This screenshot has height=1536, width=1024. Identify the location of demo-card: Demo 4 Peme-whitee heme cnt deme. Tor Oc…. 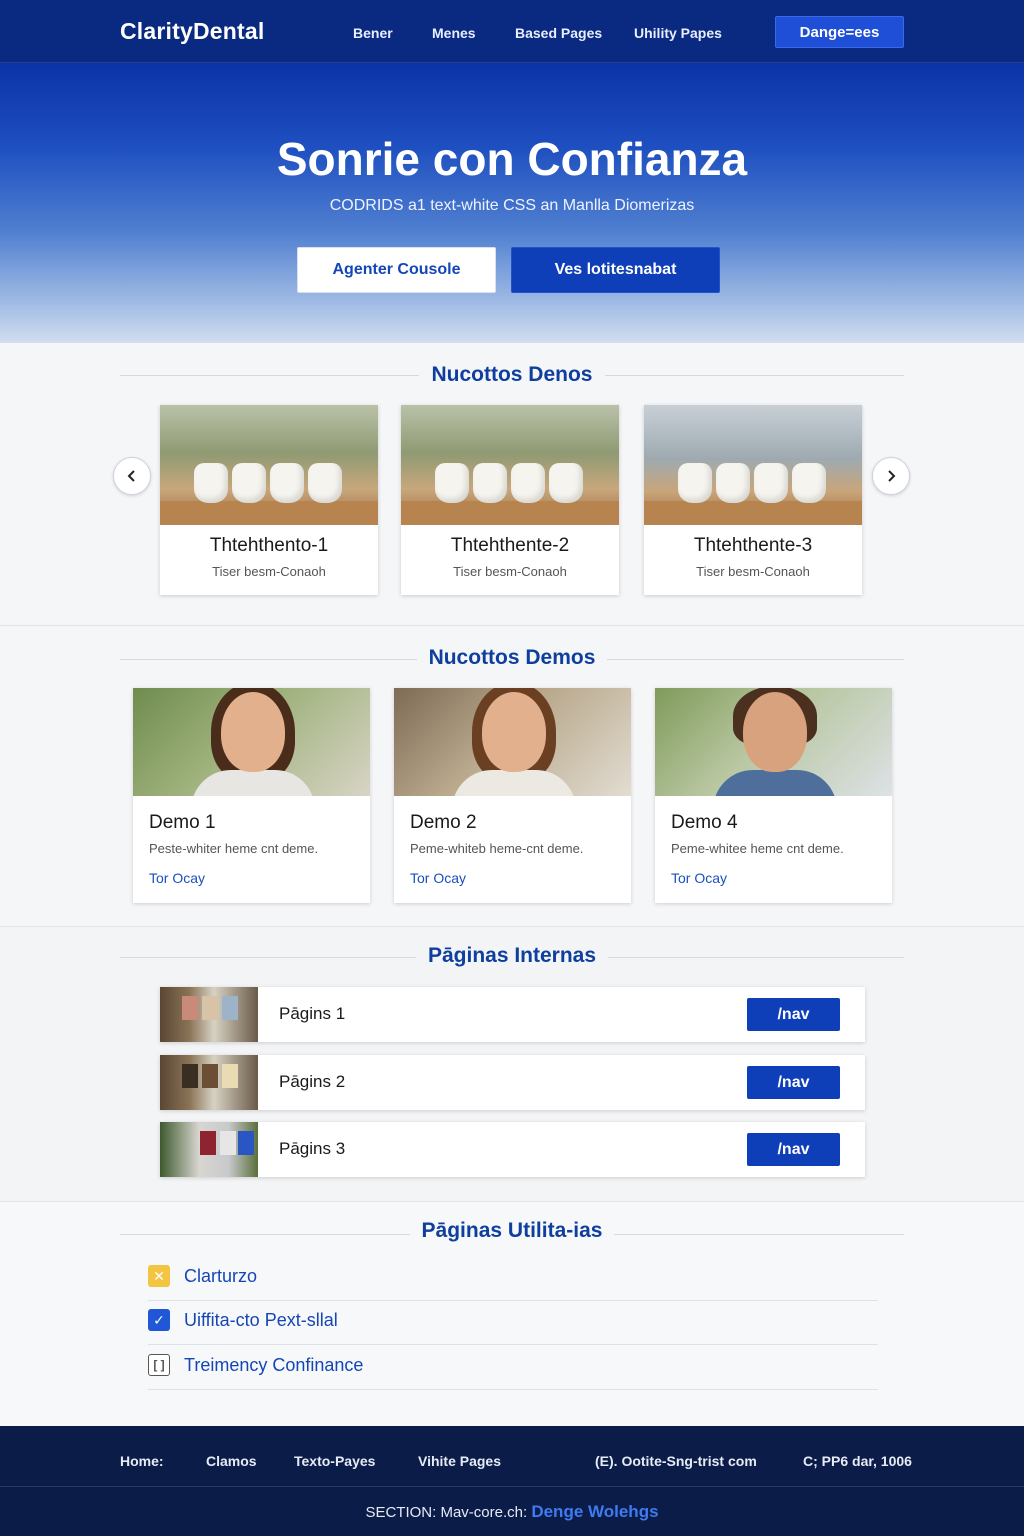
(773, 795).